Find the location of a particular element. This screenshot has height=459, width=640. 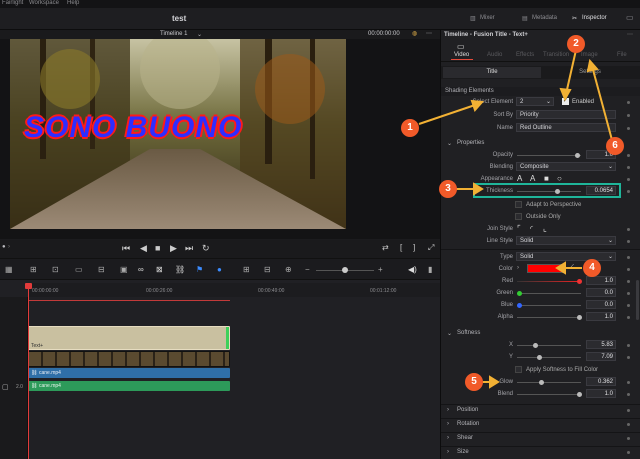

position-section-header: › Position is located at coordinates (540, 409).